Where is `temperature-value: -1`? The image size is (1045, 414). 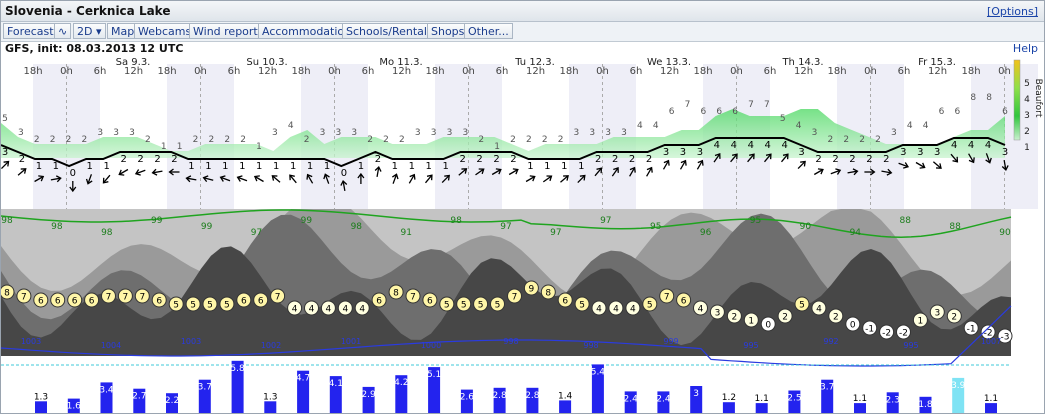
temperature-value: -1 is located at coordinates (869, 330).